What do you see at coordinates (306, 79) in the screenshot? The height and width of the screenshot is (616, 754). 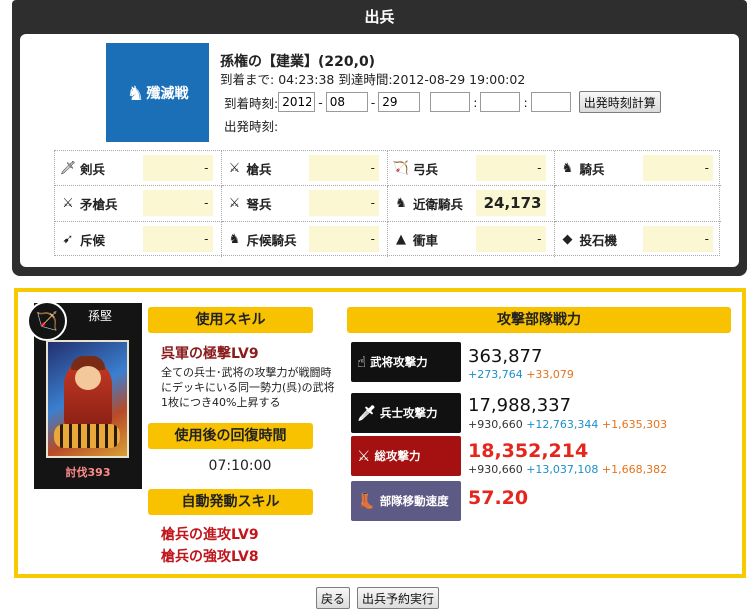 I see `arrive-duration: 04:23:38` at bounding box center [306, 79].